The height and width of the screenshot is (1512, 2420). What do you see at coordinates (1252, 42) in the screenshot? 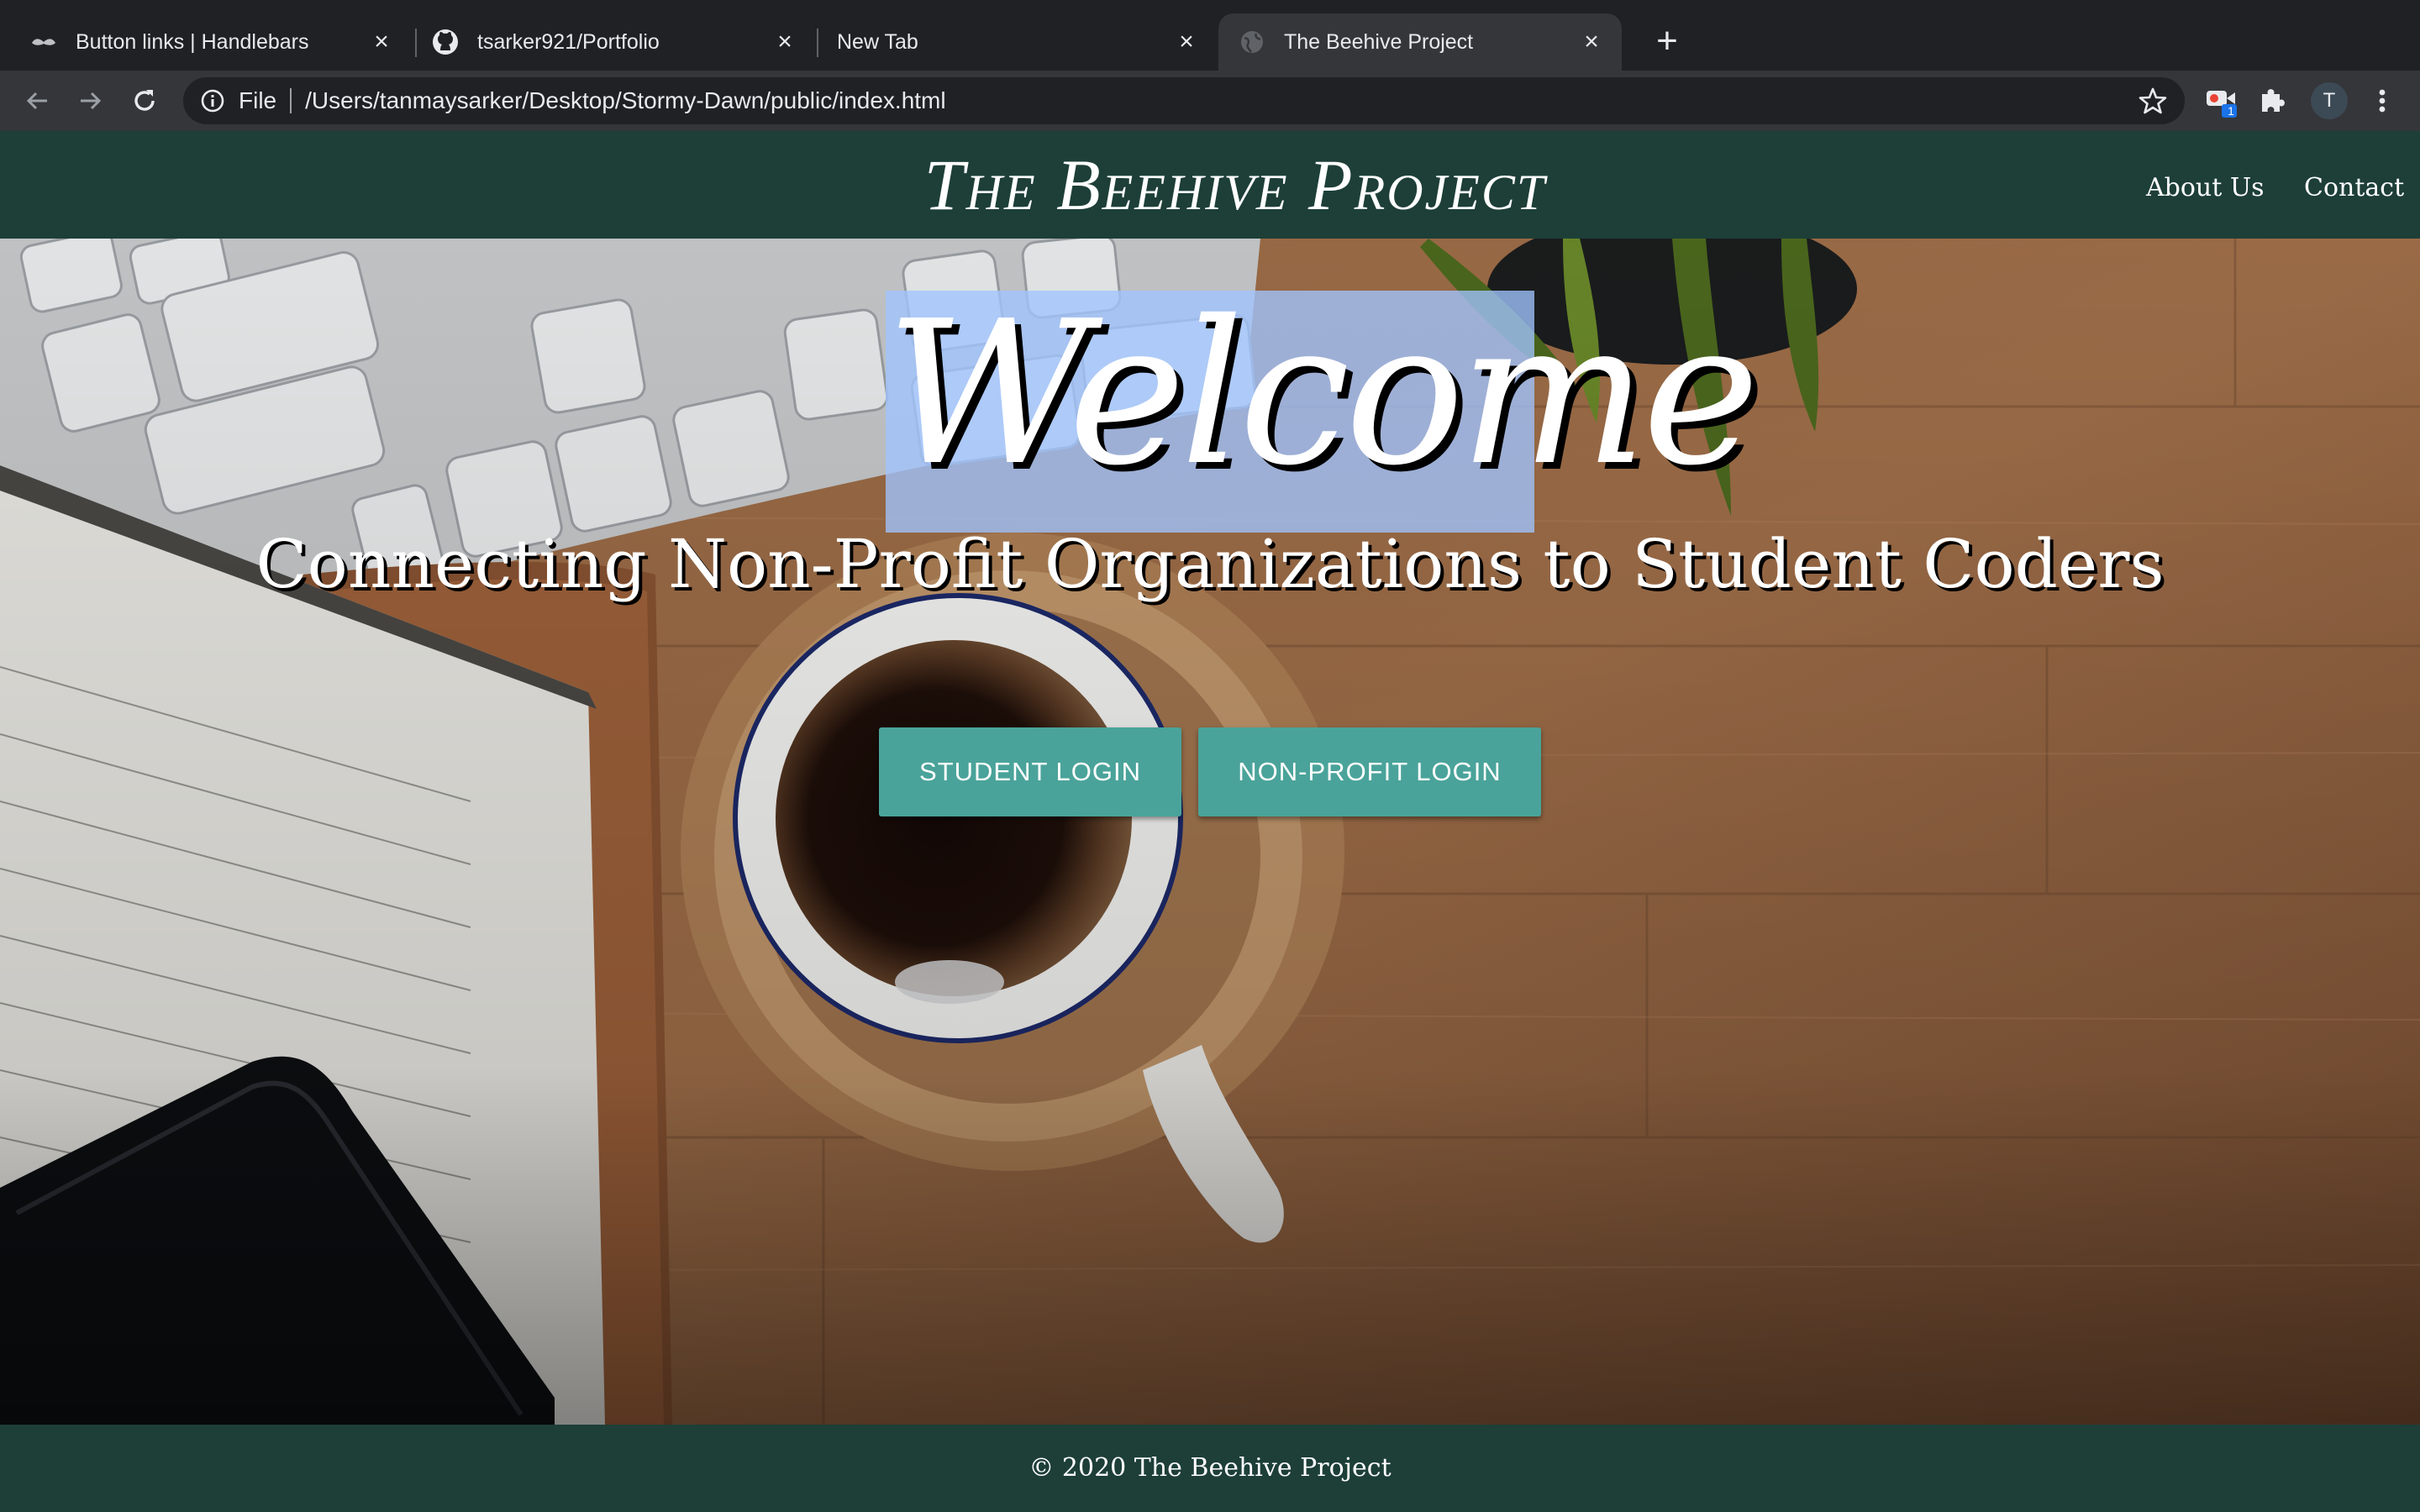
I see `globe-icon` at bounding box center [1252, 42].